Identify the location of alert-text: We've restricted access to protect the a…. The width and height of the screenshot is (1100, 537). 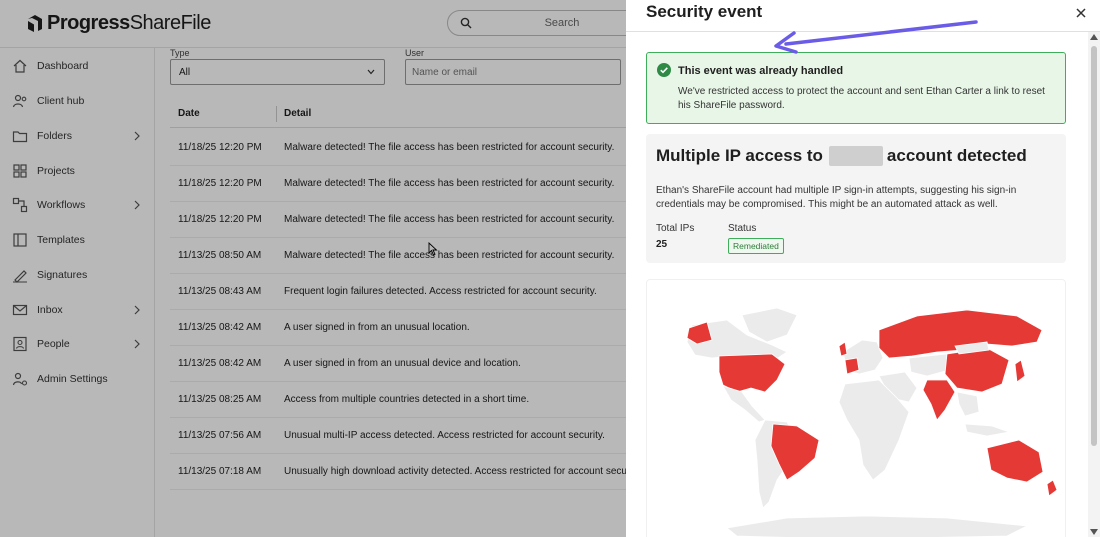
(861, 98).